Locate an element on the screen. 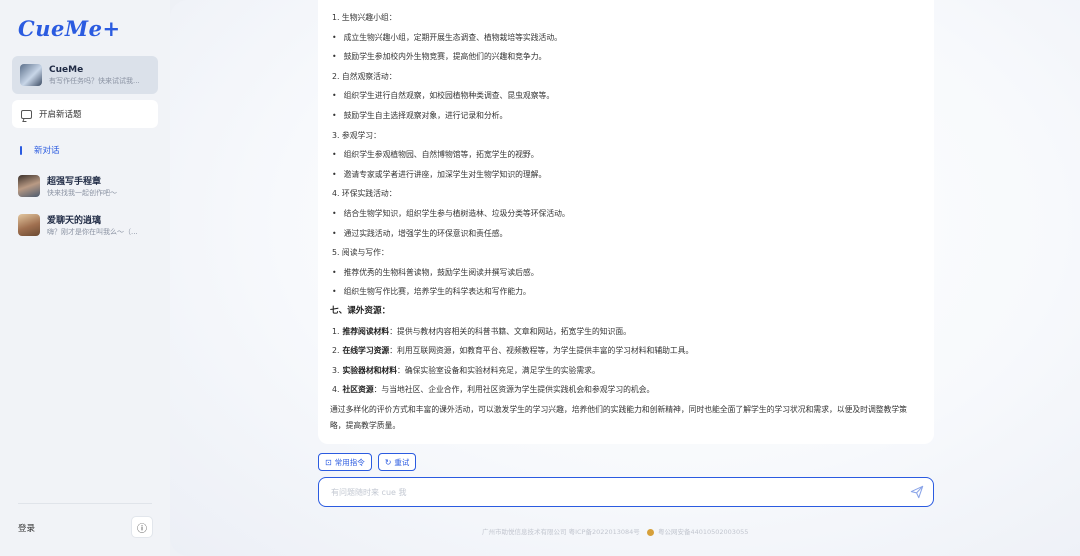 The width and height of the screenshot is (1080, 556). conversation-name: 爱聊天的逍璃 is located at coordinates (74, 221).